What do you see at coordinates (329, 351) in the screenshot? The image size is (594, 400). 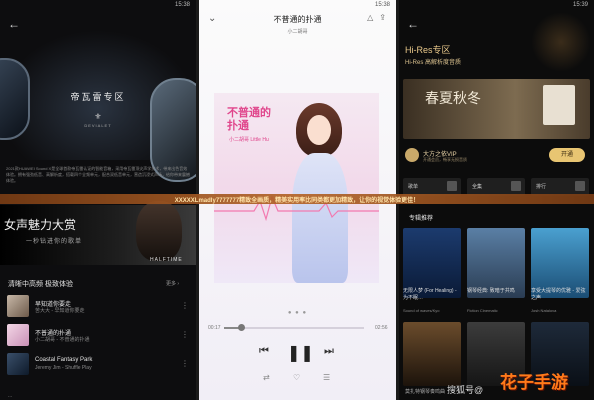 I see `next-icon: ⏭` at bounding box center [329, 351].